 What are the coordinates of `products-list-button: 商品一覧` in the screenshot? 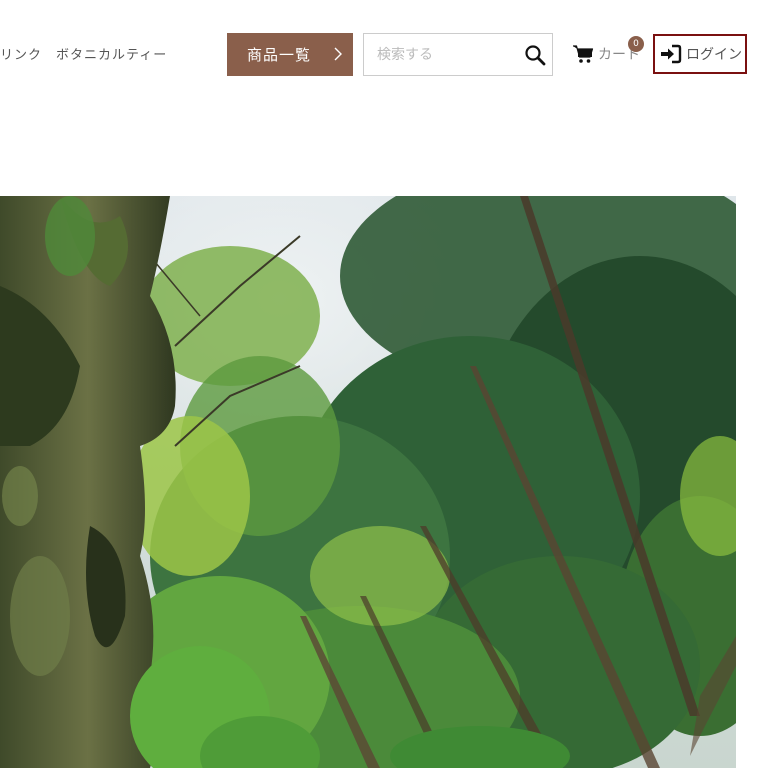 It's located at (290, 54).